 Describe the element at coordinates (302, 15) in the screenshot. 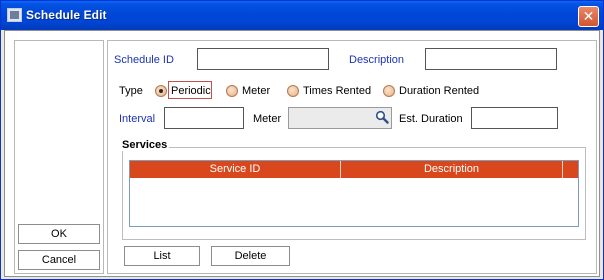

I see `title-bar: Schedule Edit ✕` at that location.